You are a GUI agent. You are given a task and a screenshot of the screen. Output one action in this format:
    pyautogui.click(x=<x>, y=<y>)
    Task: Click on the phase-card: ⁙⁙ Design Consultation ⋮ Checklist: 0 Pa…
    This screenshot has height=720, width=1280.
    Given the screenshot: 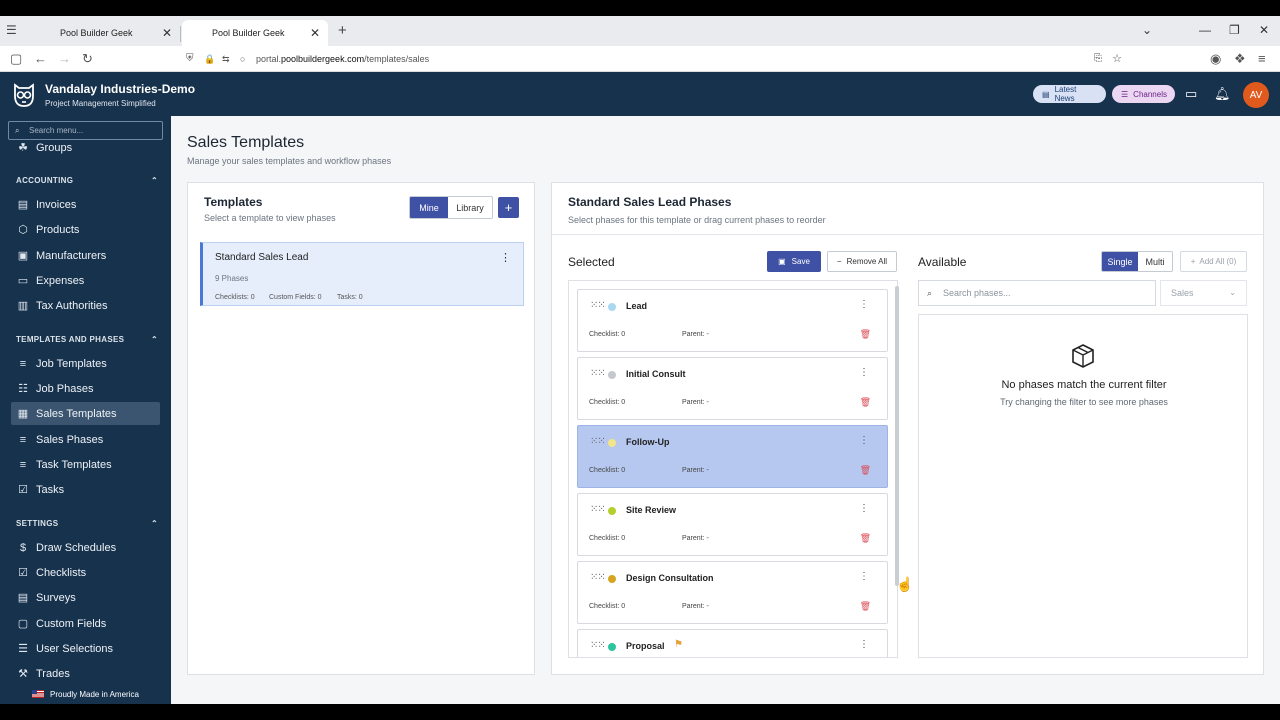 What is the action you would take?
    pyautogui.click(x=732, y=592)
    